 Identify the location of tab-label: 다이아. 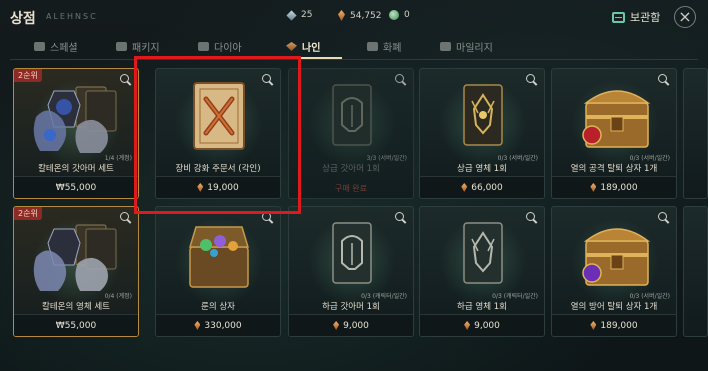
(228, 48).